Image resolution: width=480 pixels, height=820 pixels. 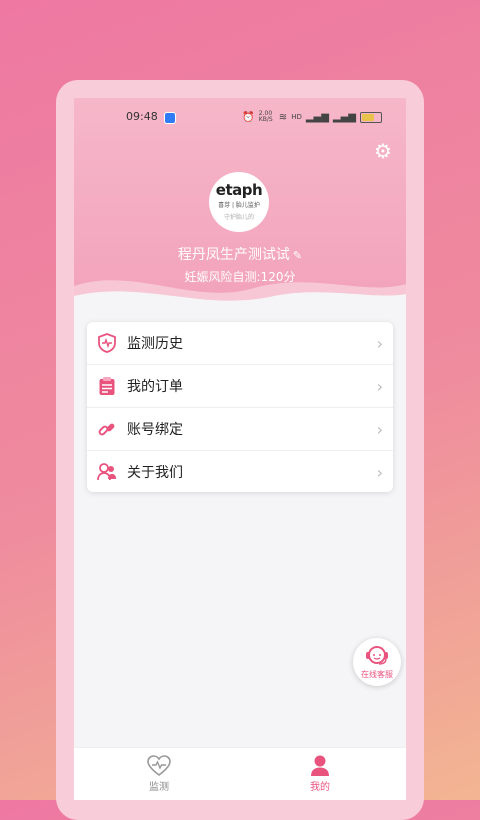 I want to click on wifi-icon: ≋, so click(x=283, y=117).